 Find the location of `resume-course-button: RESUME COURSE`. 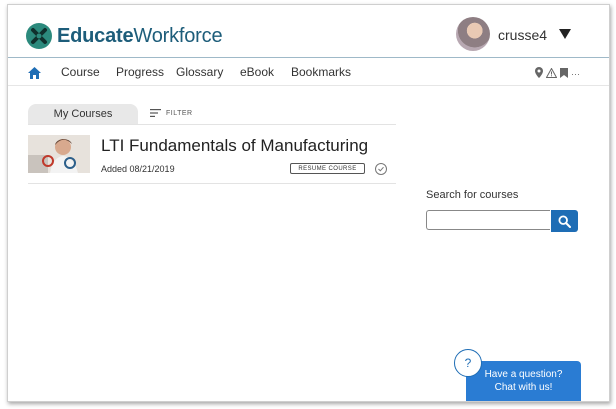

resume-course-button: RESUME COURSE is located at coordinates (327, 168).